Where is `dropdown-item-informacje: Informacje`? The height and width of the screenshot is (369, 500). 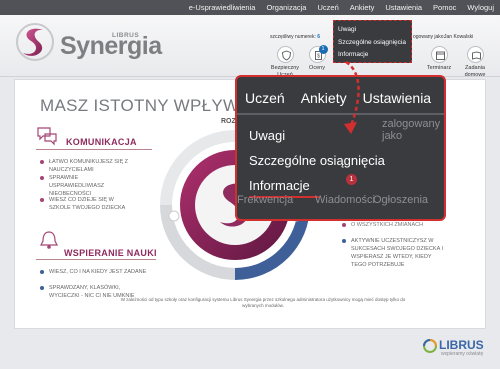
dropdown-item-informacje: Informacje is located at coordinates (353, 54).